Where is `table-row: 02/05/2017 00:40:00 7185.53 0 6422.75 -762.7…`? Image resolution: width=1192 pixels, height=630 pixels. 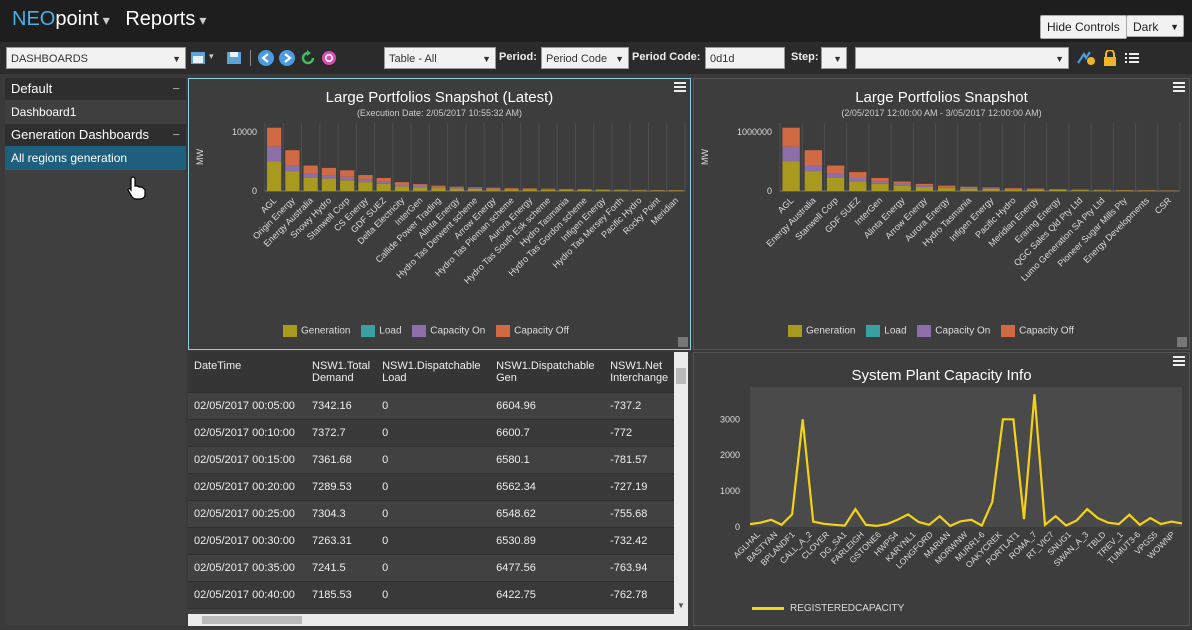 table-row: 02/05/2017 00:40:00 7185.53 0 6422.75 -762.7… is located at coordinates (431, 594).